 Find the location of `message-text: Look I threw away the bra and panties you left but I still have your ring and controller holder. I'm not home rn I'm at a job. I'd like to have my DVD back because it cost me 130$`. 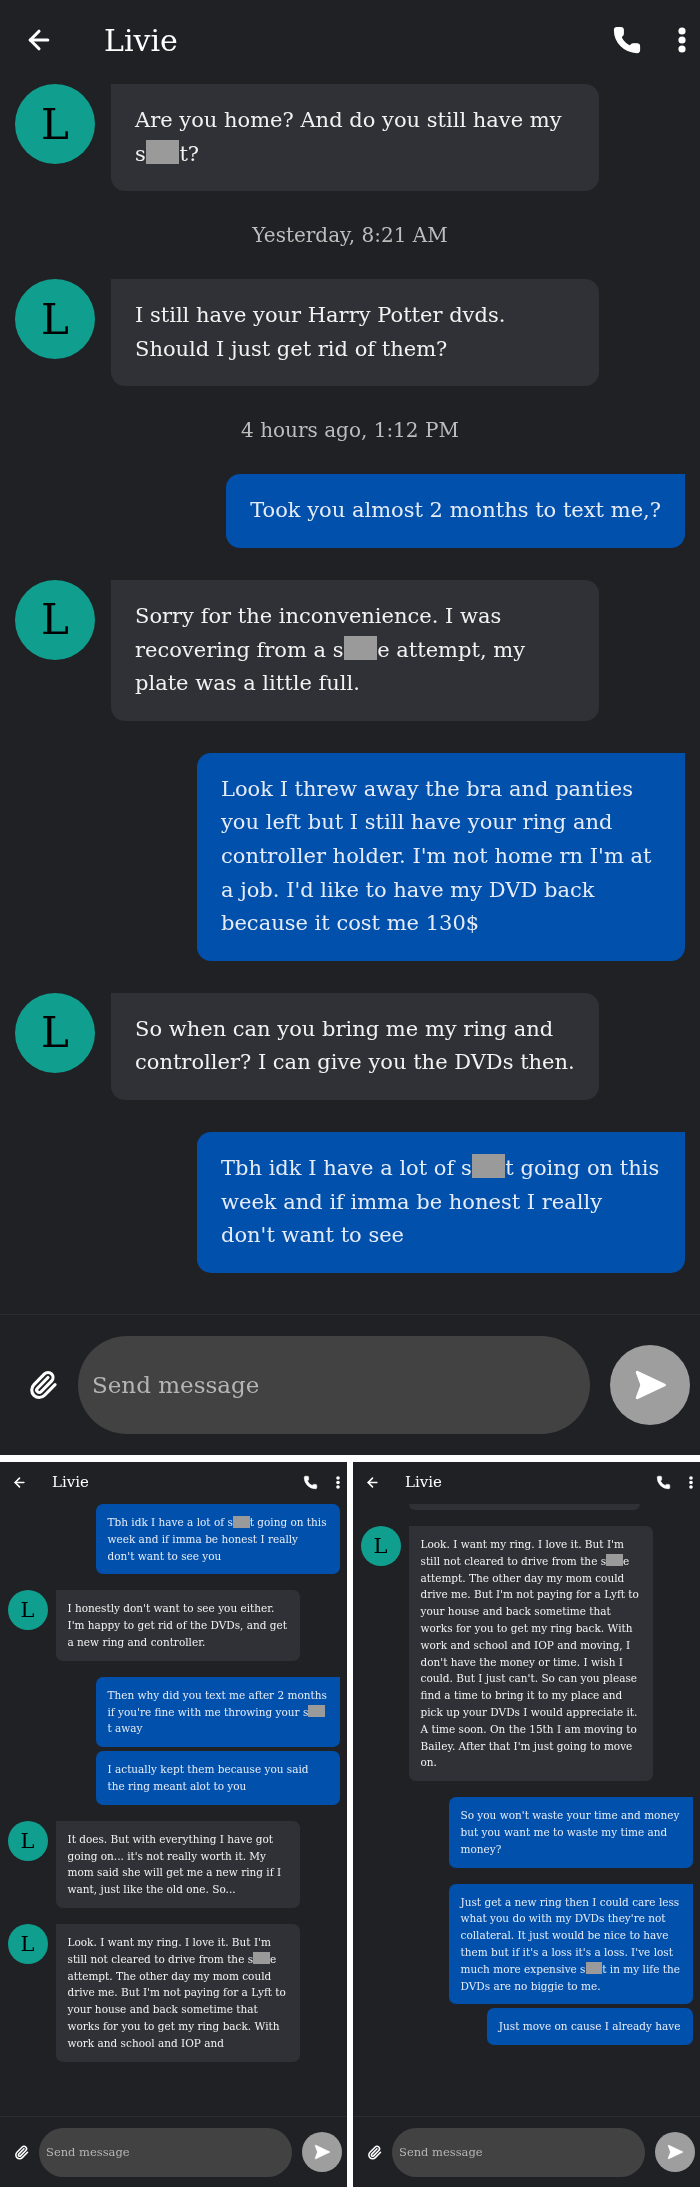

message-text: Look I threw away the bra and panties you left but I still have your ring and controller holder. I'm not home rn I'm at a job. I'd like to have my DVD back because it cost me 130$ is located at coordinates (437, 856).